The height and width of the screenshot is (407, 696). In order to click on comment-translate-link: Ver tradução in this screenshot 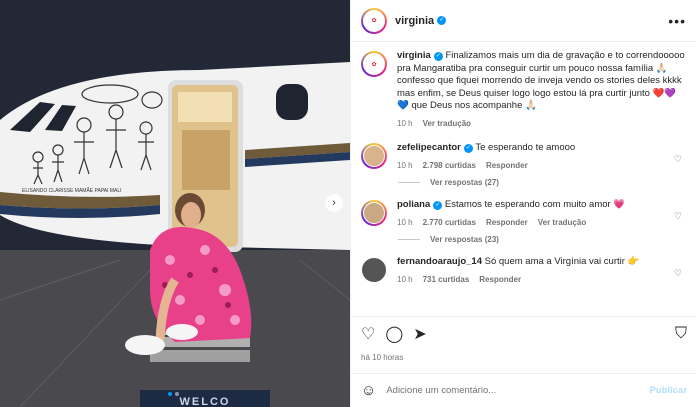, I will do `click(562, 223)`.